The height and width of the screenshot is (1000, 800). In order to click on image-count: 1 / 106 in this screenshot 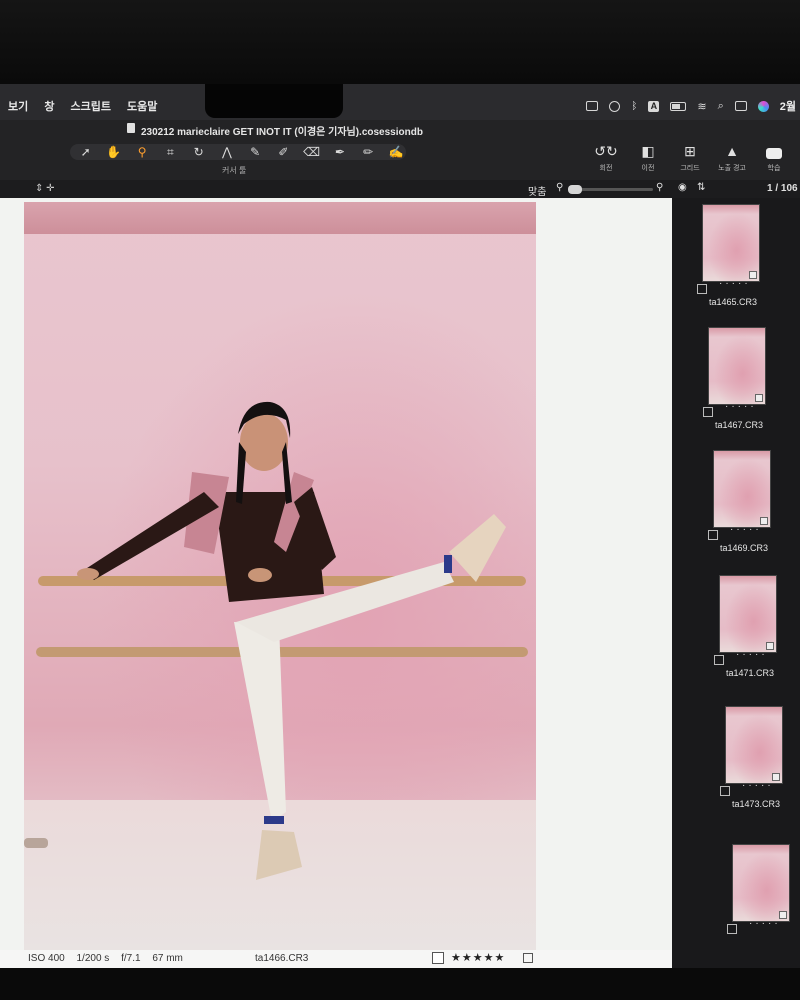, I will do `click(782, 188)`.